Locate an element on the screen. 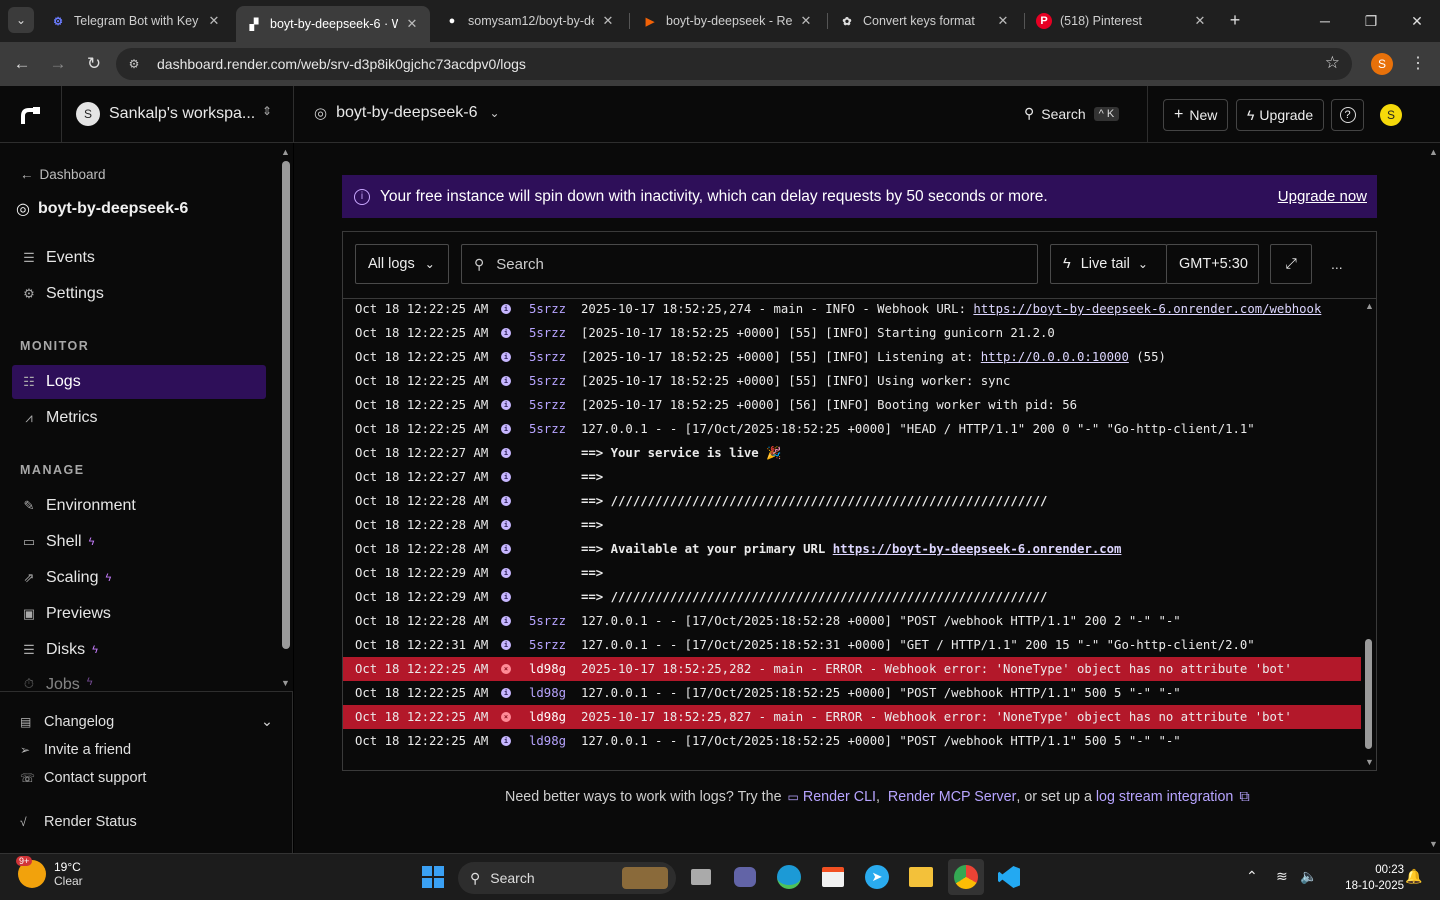 This screenshot has height=900, width=1440. browser-profile-avatar: S is located at coordinates (1382, 64).